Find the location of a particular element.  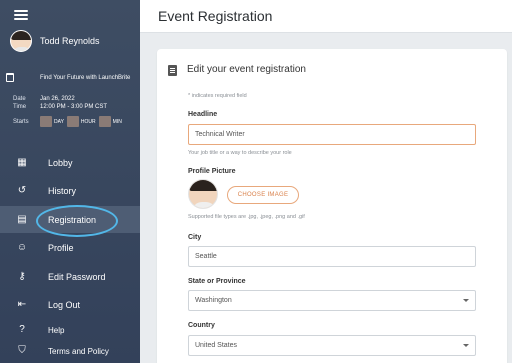

sidebar-item-history: ↺ History is located at coordinates (70, 190).